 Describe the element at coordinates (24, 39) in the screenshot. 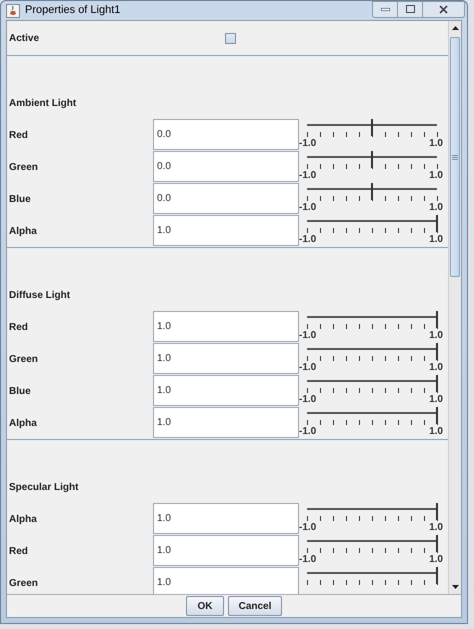

I see `active-label: Active` at that location.